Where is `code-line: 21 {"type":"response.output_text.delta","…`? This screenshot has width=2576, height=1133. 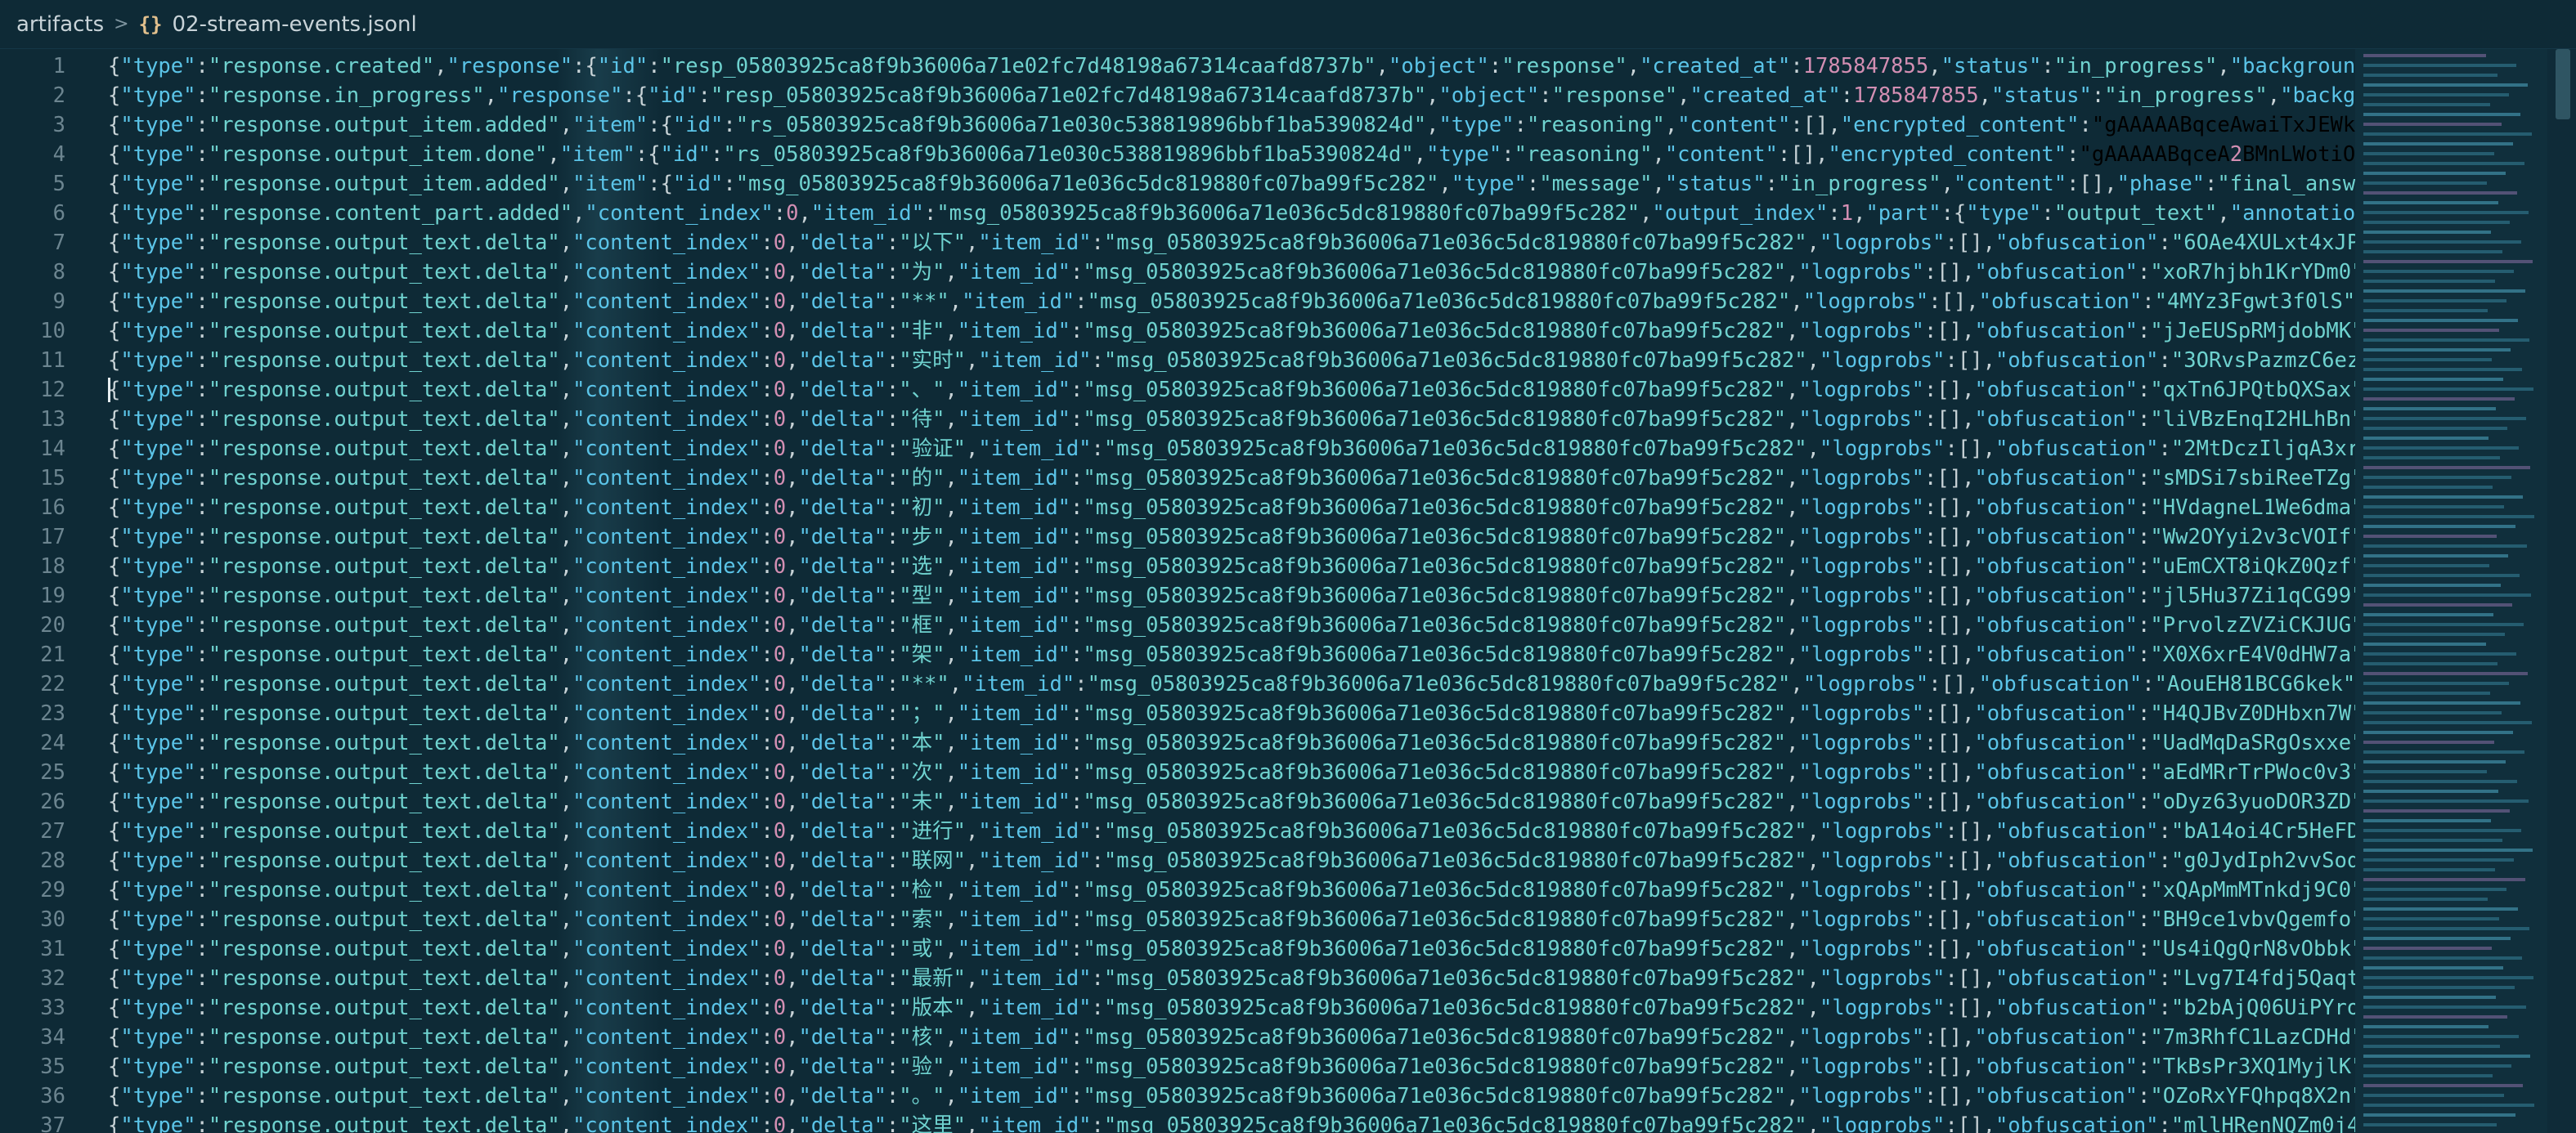
code-line: 21 {"type":"response.output_text.delta","… is located at coordinates (1177, 655).